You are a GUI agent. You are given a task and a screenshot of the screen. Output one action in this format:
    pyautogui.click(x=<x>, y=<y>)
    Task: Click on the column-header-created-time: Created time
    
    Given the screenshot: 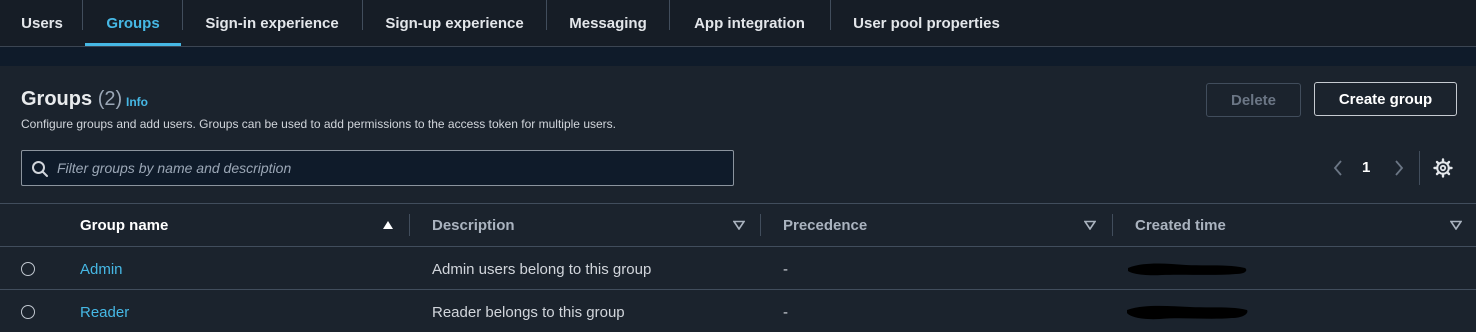 What is the action you would take?
    pyautogui.click(x=1180, y=225)
    